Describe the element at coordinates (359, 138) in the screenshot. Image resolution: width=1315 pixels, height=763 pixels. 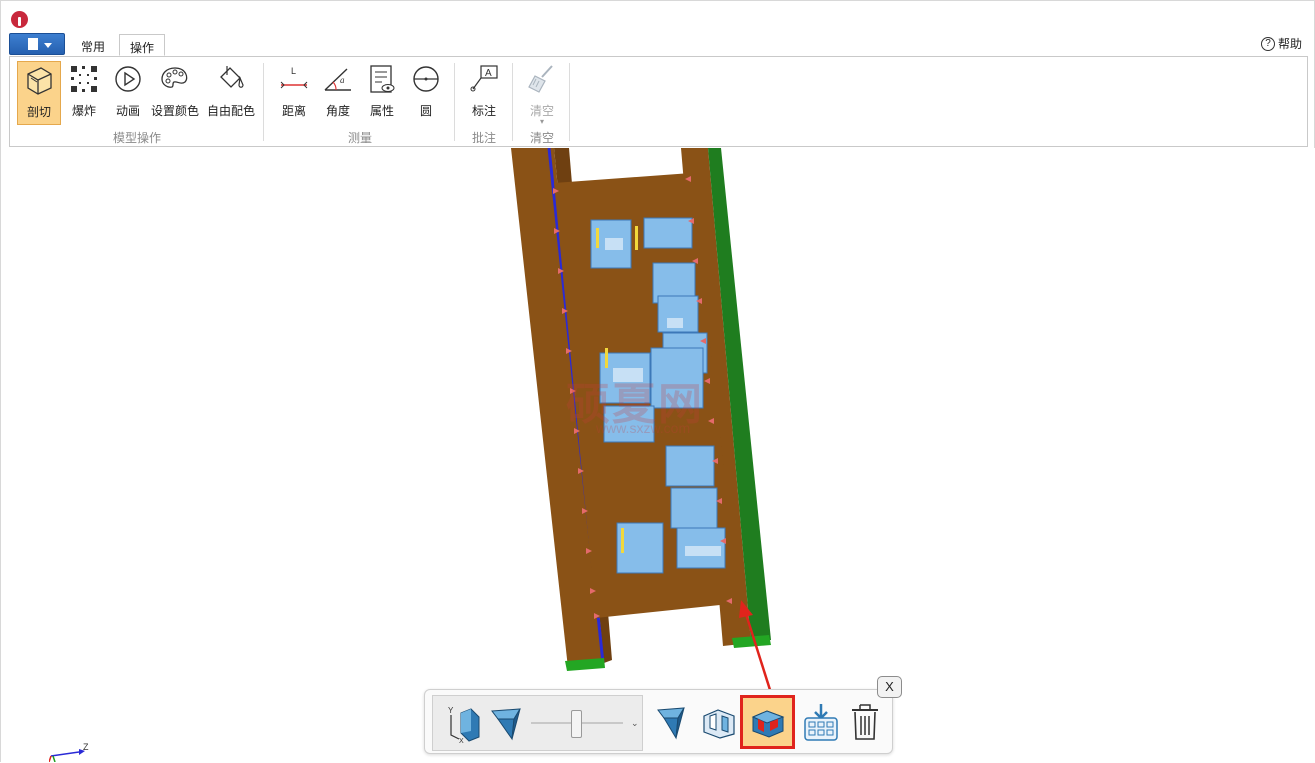
I see `group-label-measure: 测量` at that location.